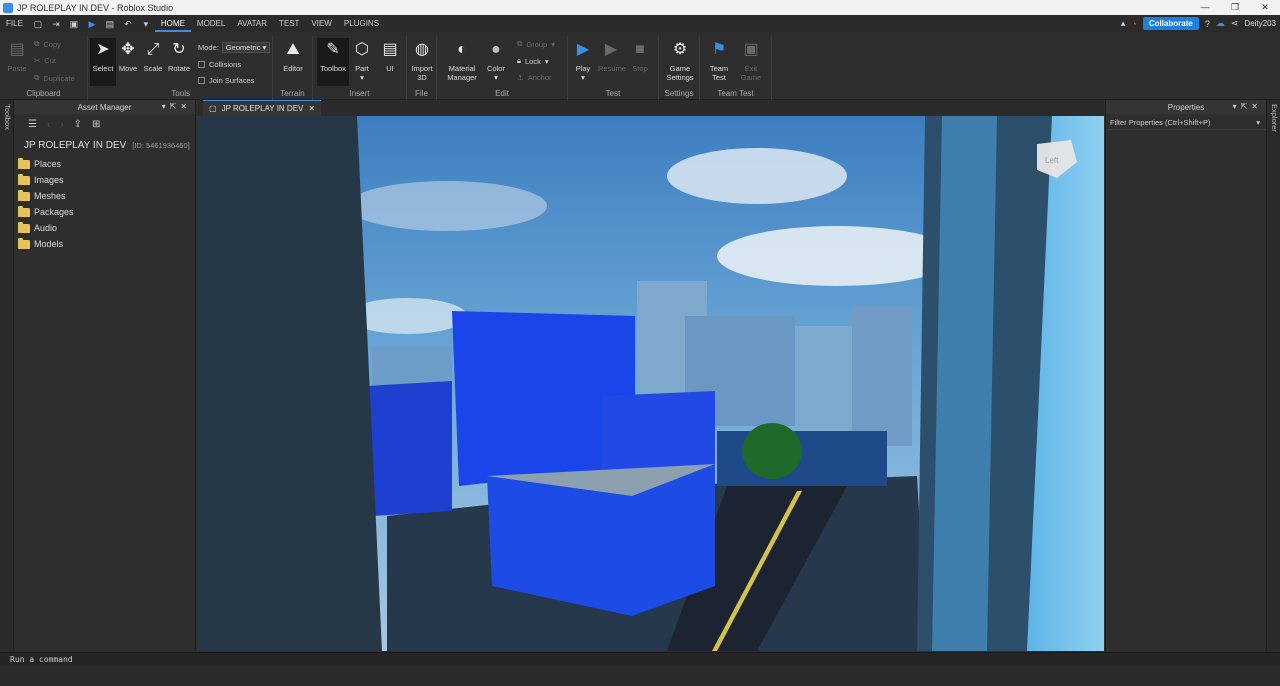 The image size is (1280, 686). I want to click on group-button: ⧉ Group ▾, so click(536, 44).